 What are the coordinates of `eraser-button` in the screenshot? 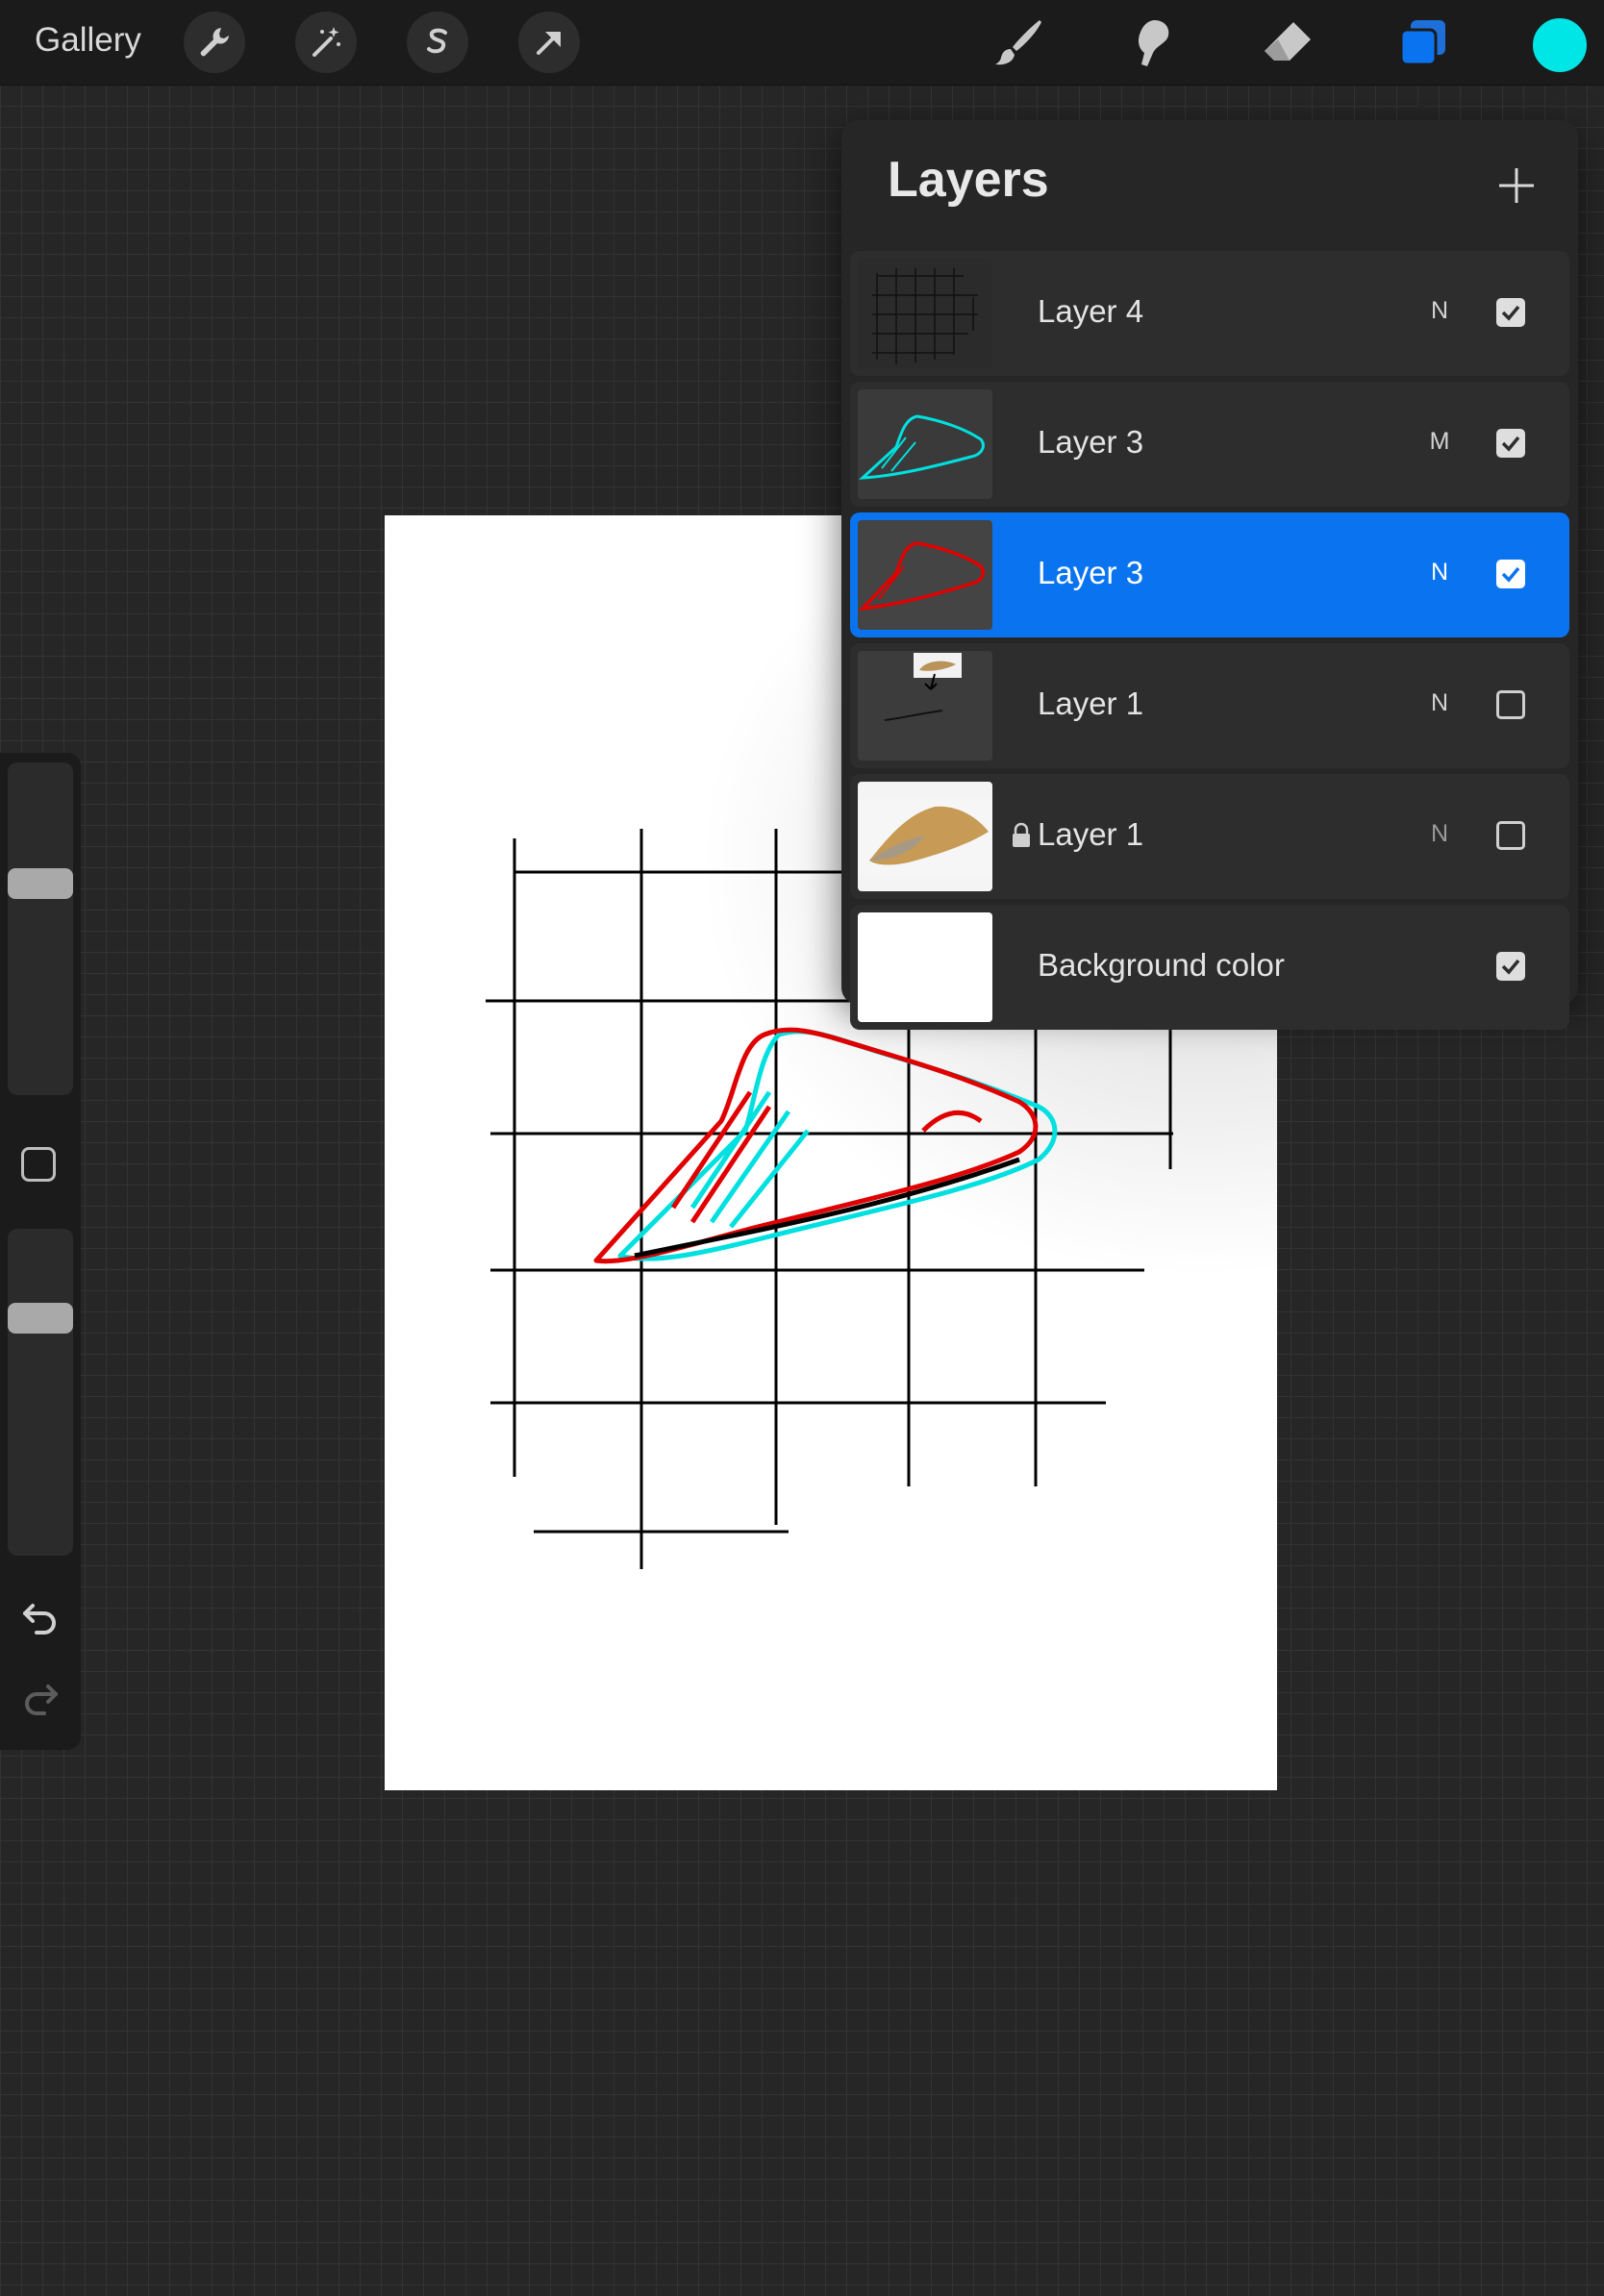 It's located at (1287, 43).